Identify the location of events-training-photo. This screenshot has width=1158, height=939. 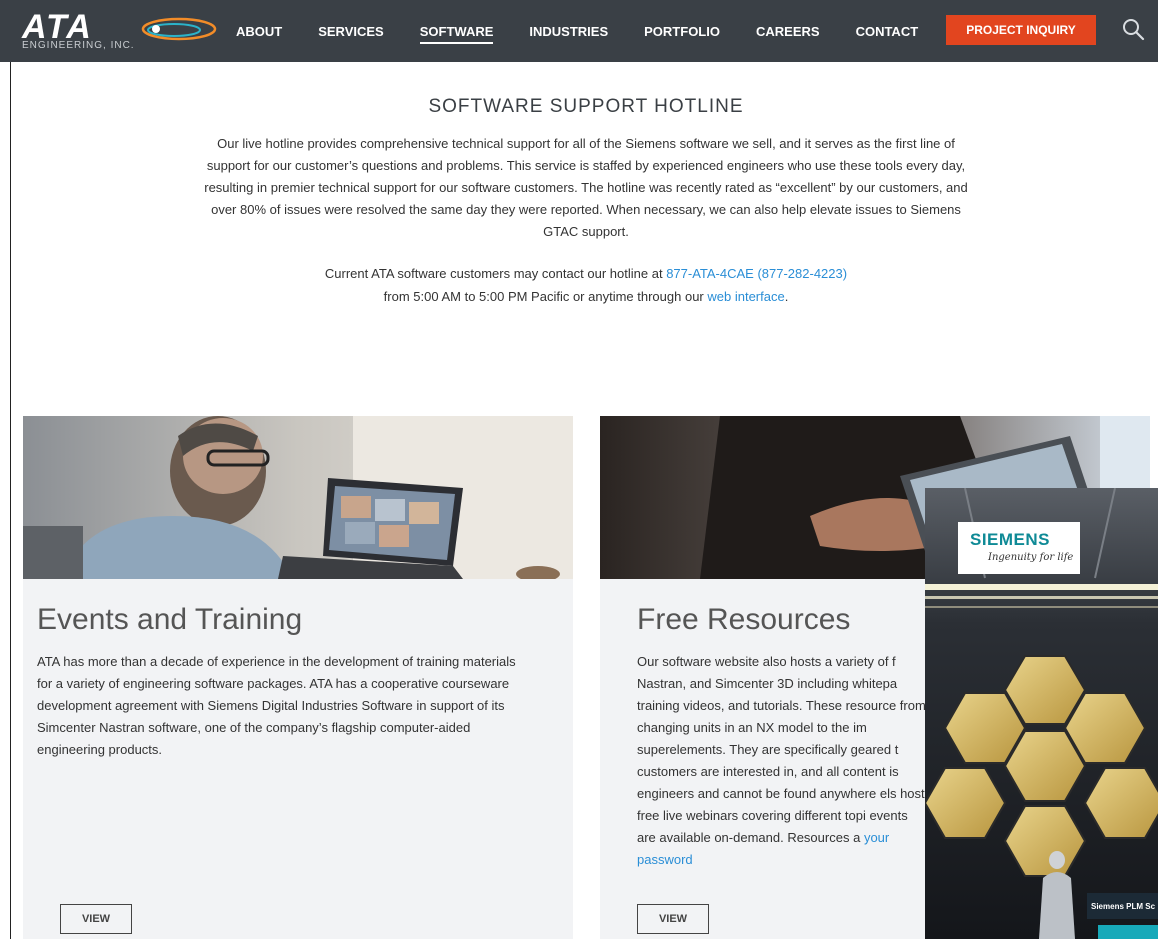
(298, 497).